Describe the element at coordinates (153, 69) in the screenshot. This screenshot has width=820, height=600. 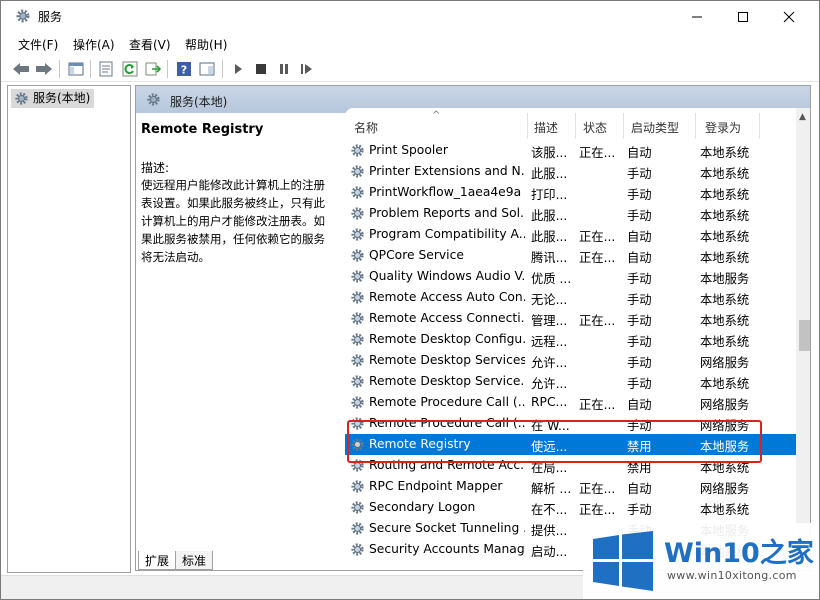
I see `export-list-button` at that location.